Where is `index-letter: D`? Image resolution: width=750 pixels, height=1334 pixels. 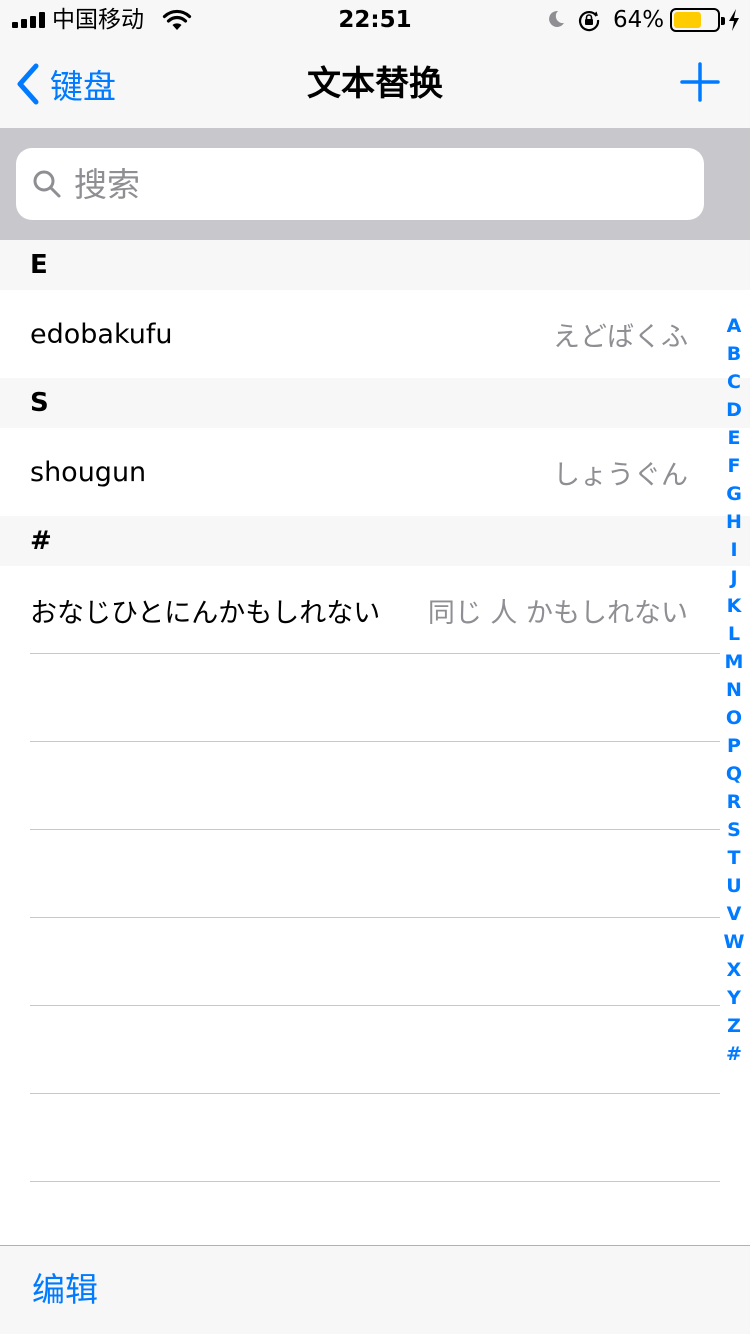
index-letter: D is located at coordinates (734, 410).